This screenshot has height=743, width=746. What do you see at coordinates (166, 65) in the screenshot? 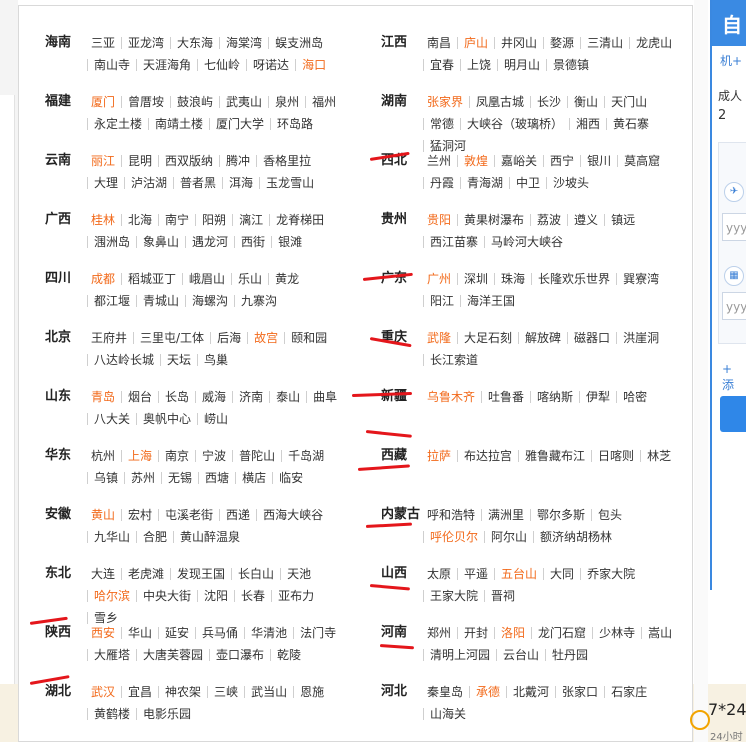
I see `destination-link: 天涯海角` at bounding box center [166, 65].